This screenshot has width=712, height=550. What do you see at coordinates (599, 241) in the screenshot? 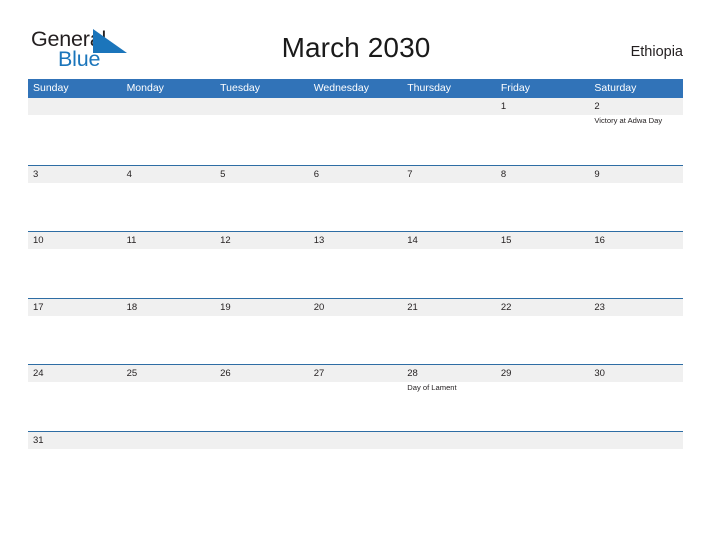
I see `day-number: 16` at bounding box center [599, 241].